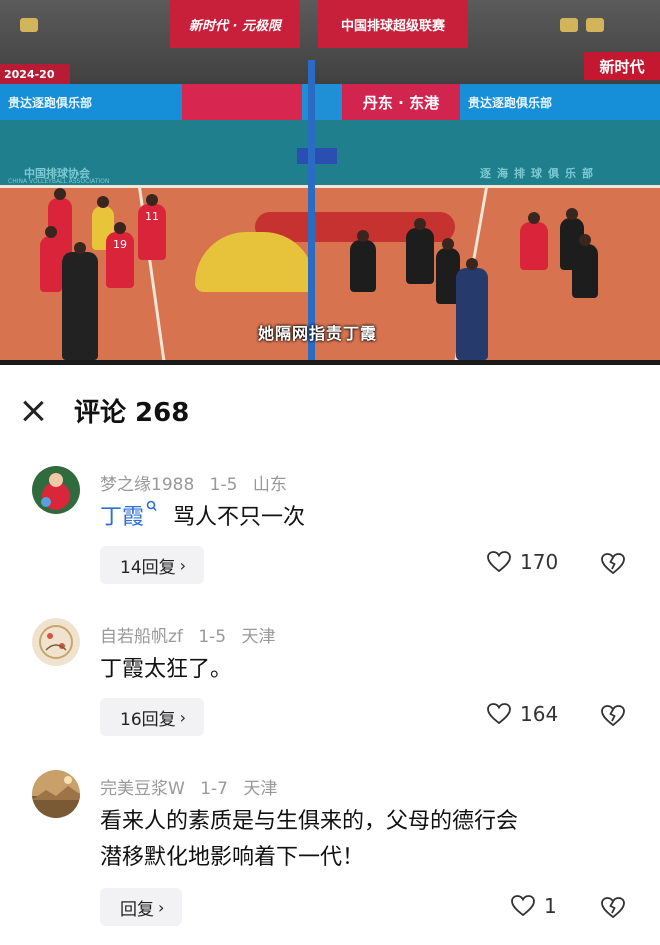 Image resolution: width=660 pixels, height=945 pixels. Describe the element at coordinates (360, 840) in the screenshot. I see `comment-body: 看来人的素质是与生俱来的，父母的德行会 潜移默化地影响着下一代！` at that location.